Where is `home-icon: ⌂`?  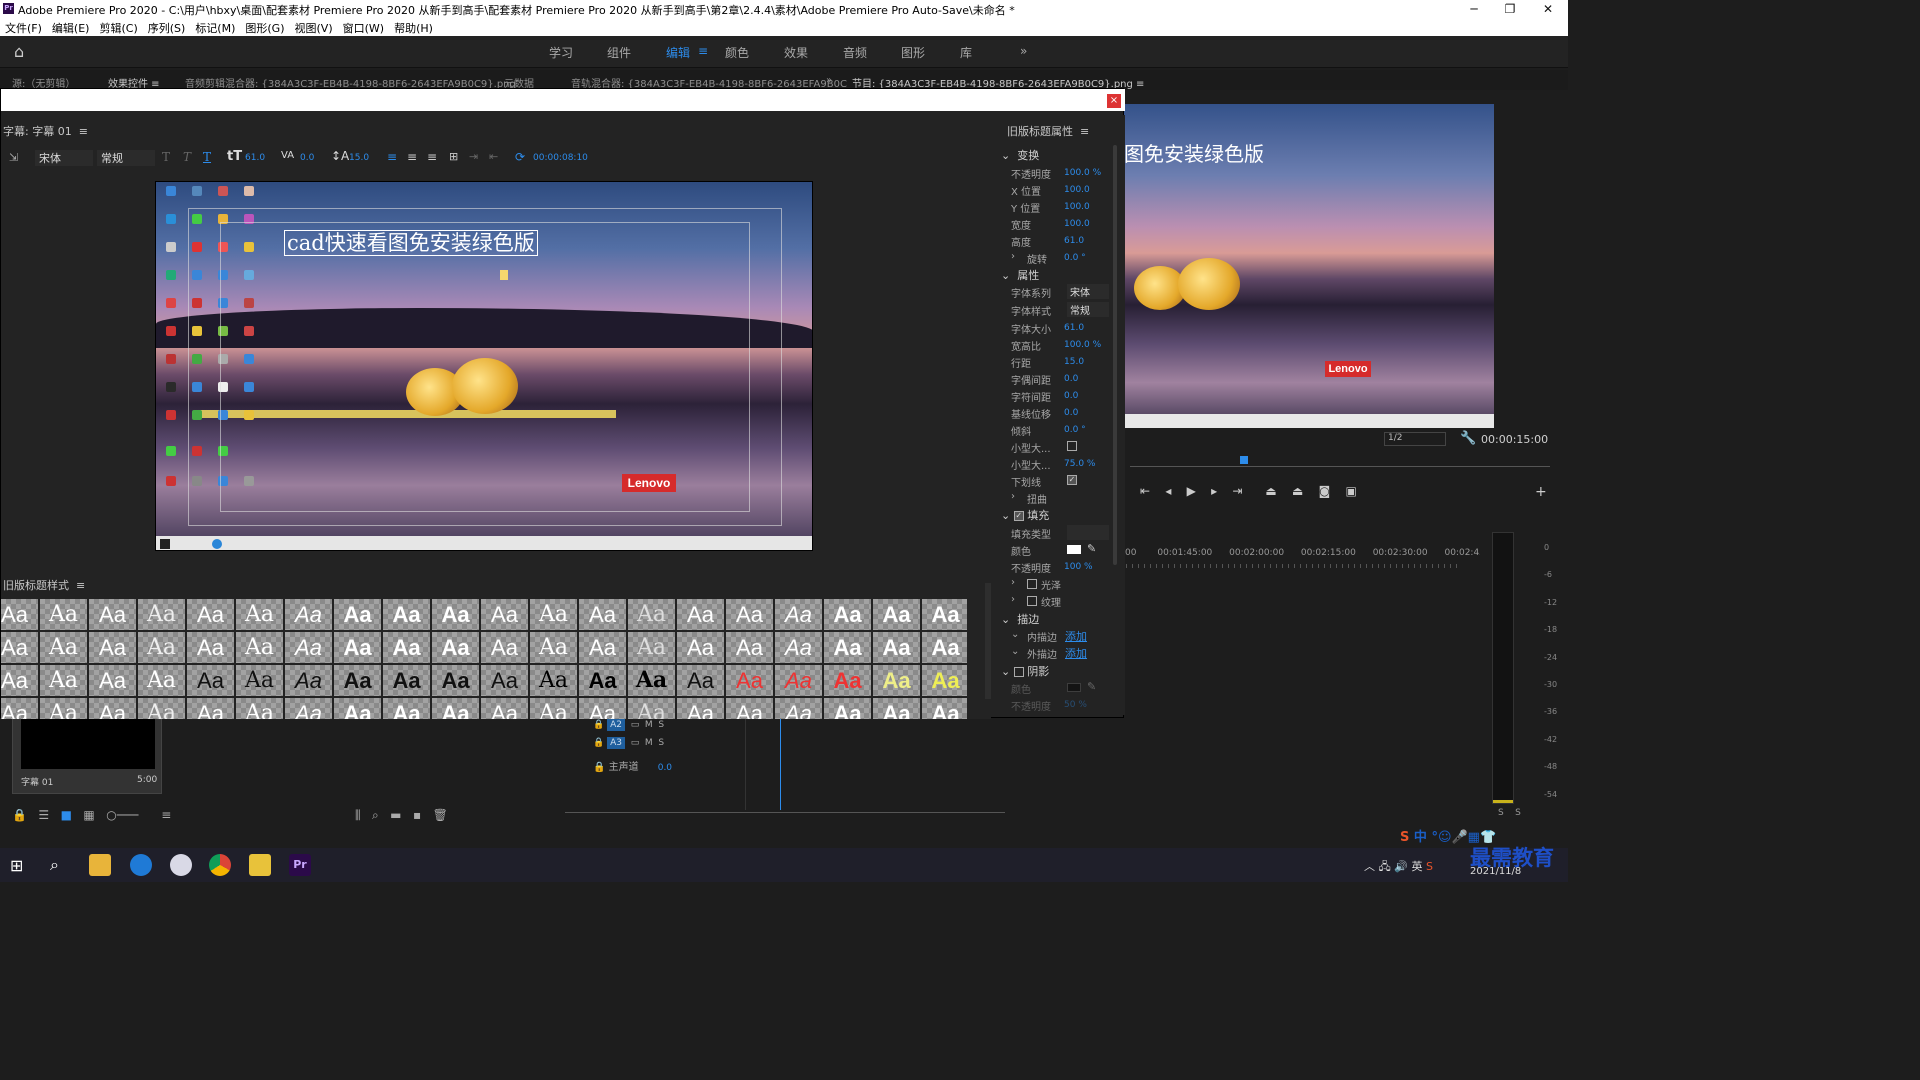 home-icon: ⌂ is located at coordinates (19, 51).